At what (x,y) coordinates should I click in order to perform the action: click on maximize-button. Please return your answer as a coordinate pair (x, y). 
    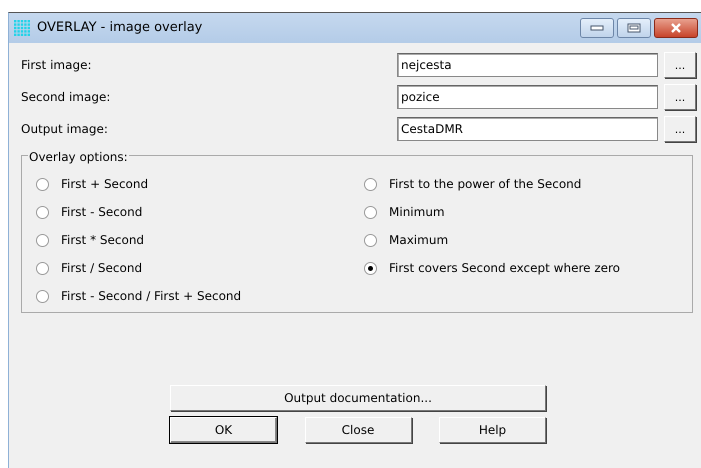
    Looking at the image, I should click on (634, 28).